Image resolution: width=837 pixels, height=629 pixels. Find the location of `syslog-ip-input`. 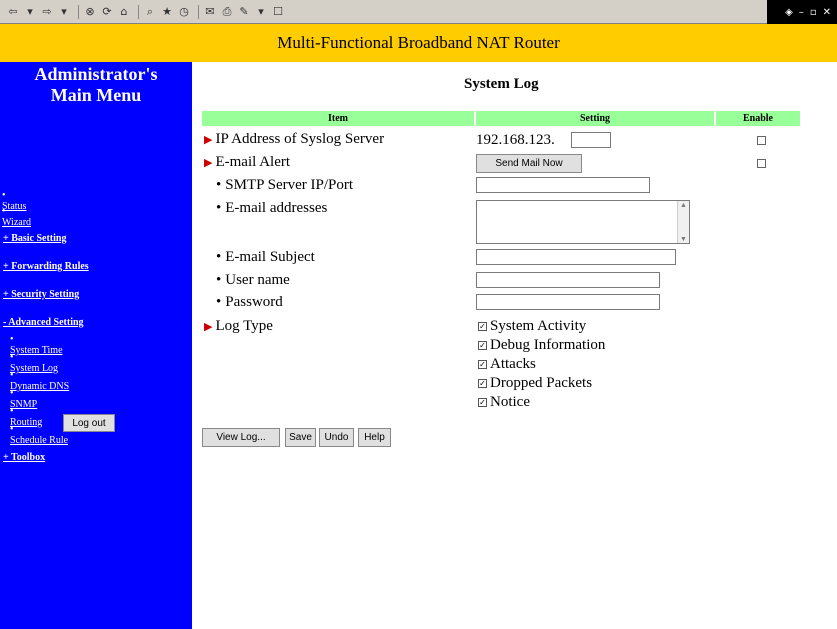

syslog-ip-input is located at coordinates (591, 140).